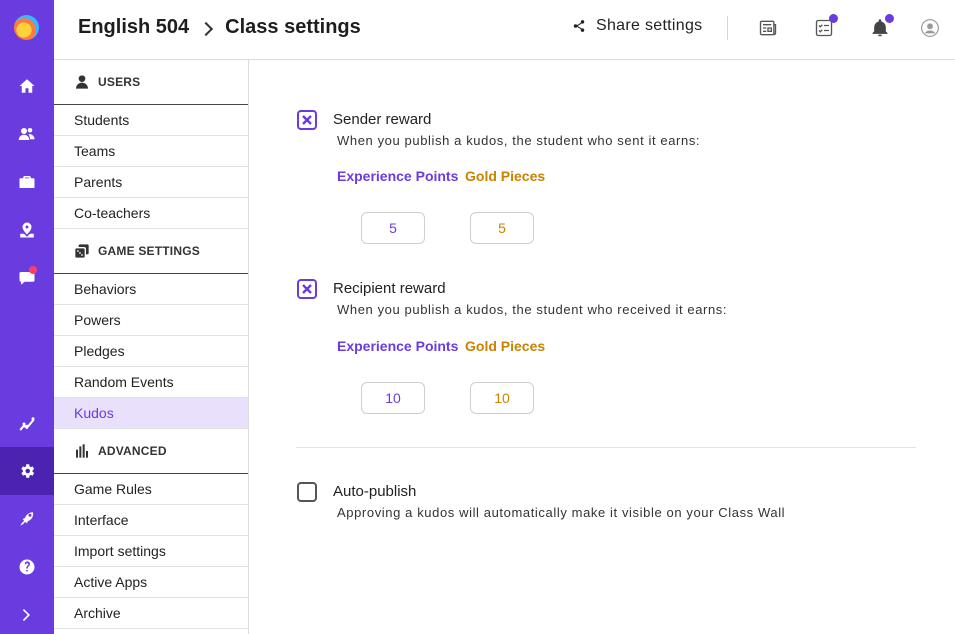 This screenshot has height=634, width=955. I want to click on dice-icon, so click(82, 251).